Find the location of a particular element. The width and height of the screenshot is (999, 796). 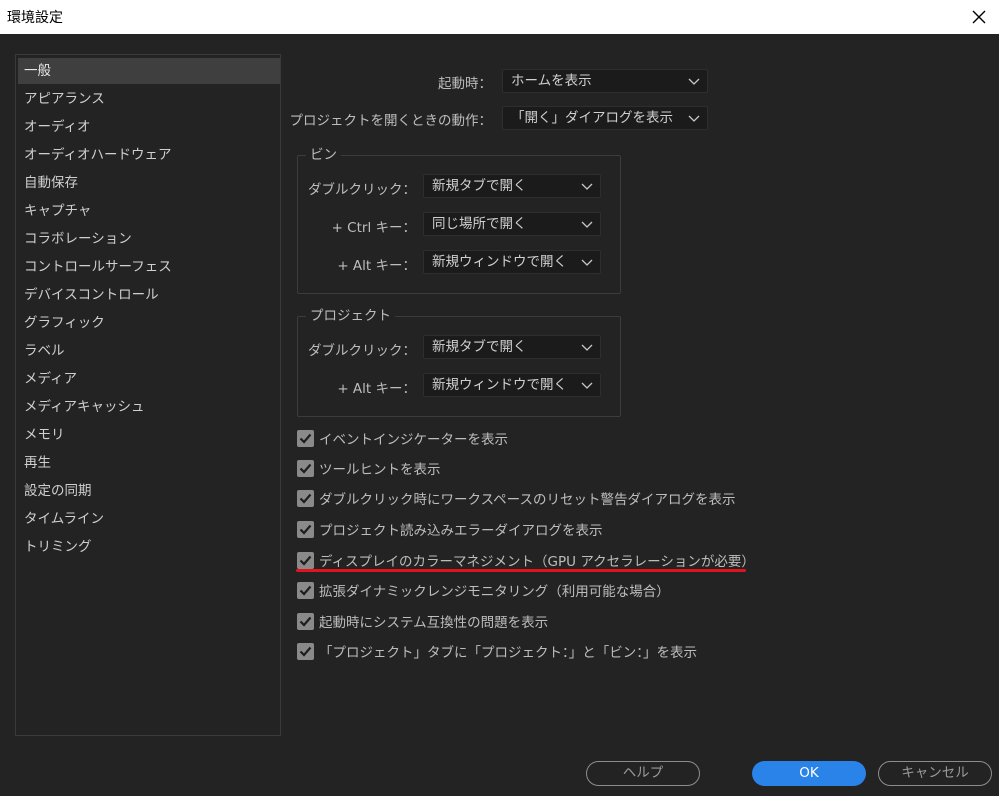

close-icon is located at coordinates (979, 17).